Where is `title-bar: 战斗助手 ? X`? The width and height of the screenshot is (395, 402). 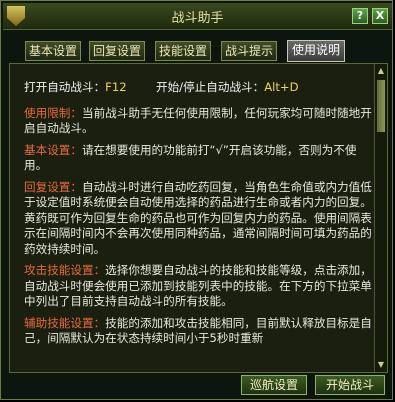 title-bar: 战斗助手 ? X is located at coordinates (197, 16).